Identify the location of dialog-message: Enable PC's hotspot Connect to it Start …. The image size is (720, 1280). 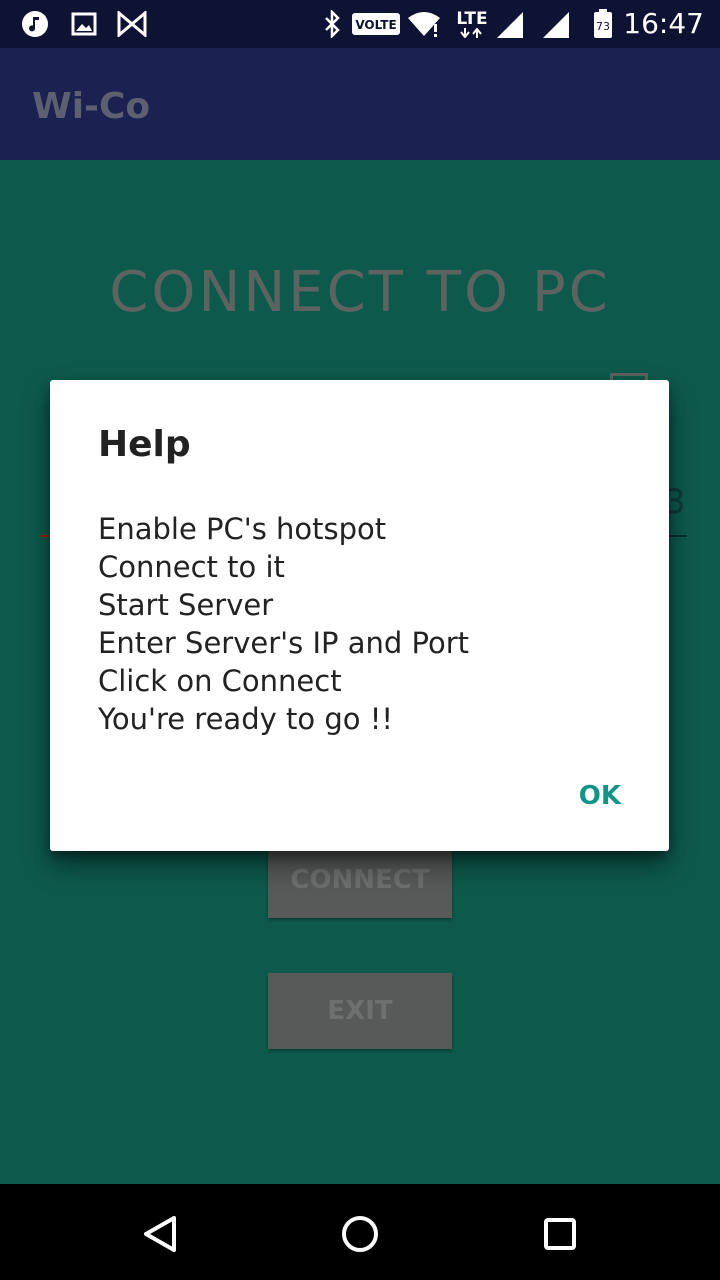
(368, 624).